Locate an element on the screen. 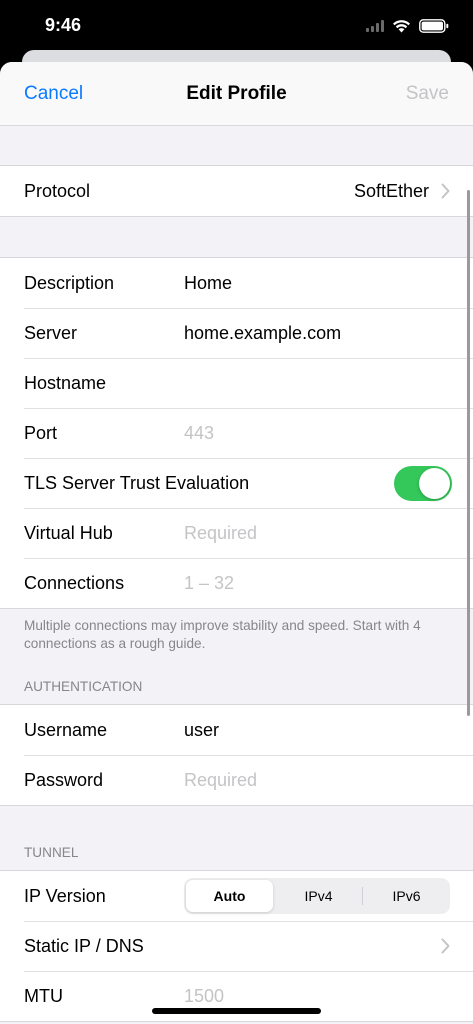 The image size is (473, 1024). ip-version-segmented-control: Auto IPv4 IPv6 is located at coordinates (317, 896).